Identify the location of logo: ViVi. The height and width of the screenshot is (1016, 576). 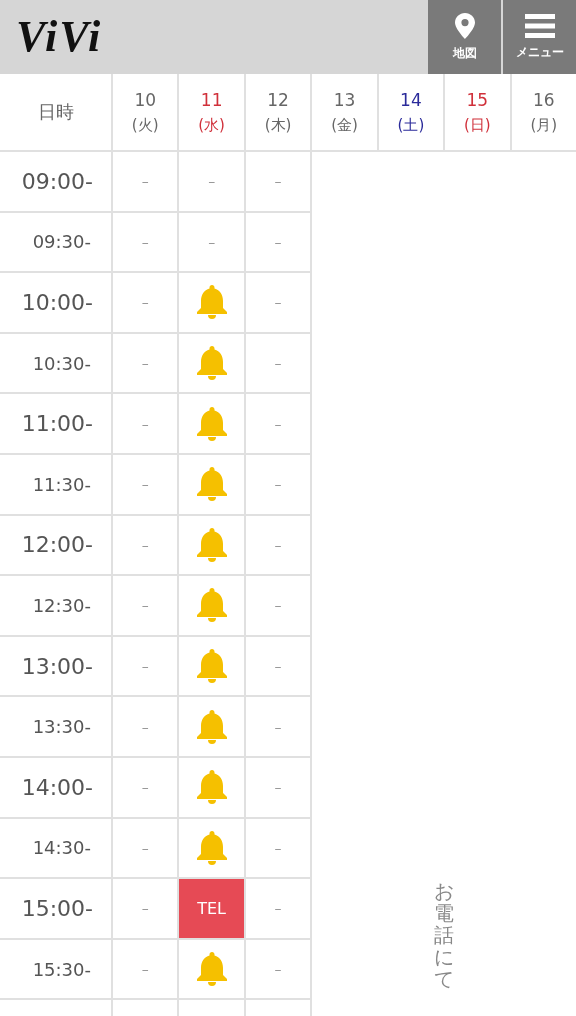
(51, 31).